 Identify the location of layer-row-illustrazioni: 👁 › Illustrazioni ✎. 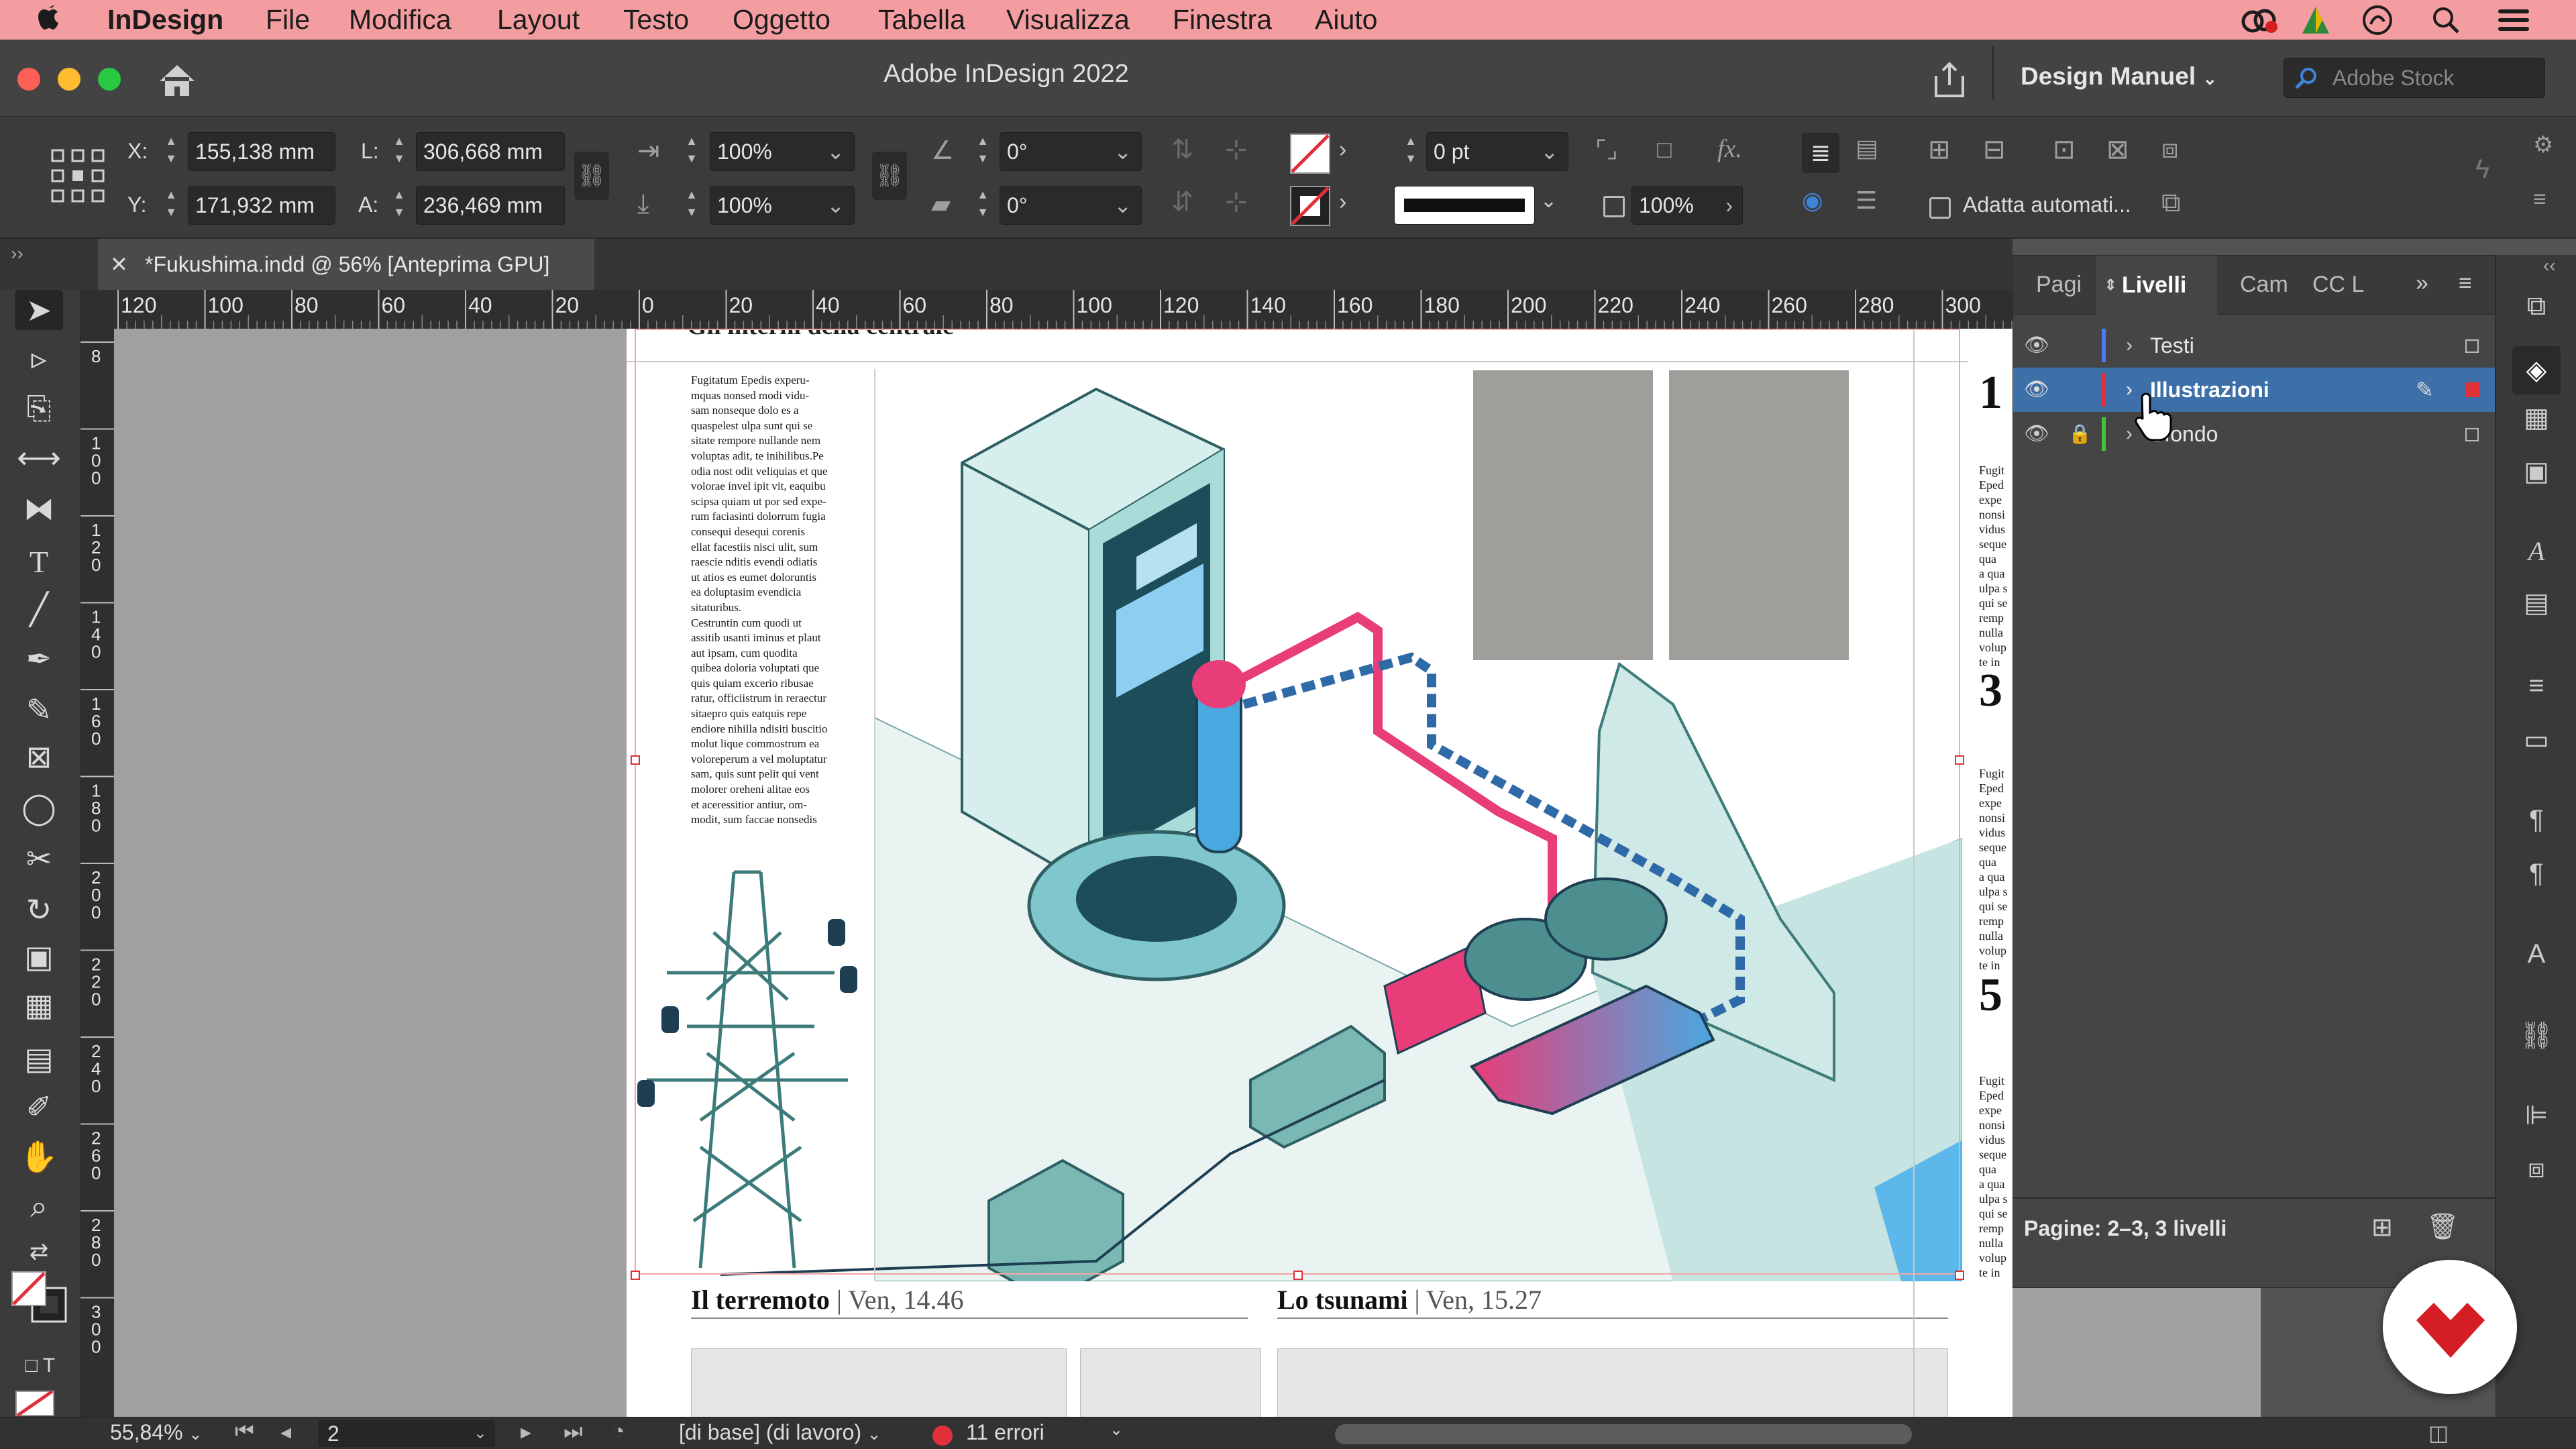
(2254, 390).